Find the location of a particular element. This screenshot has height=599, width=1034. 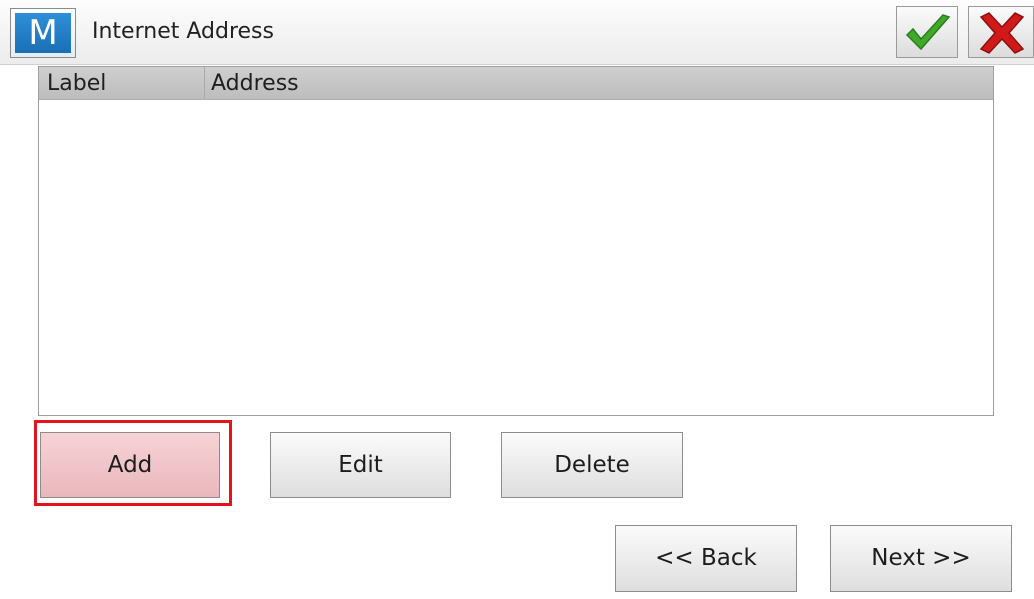

column-header-address: Address is located at coordinates (599, 83).